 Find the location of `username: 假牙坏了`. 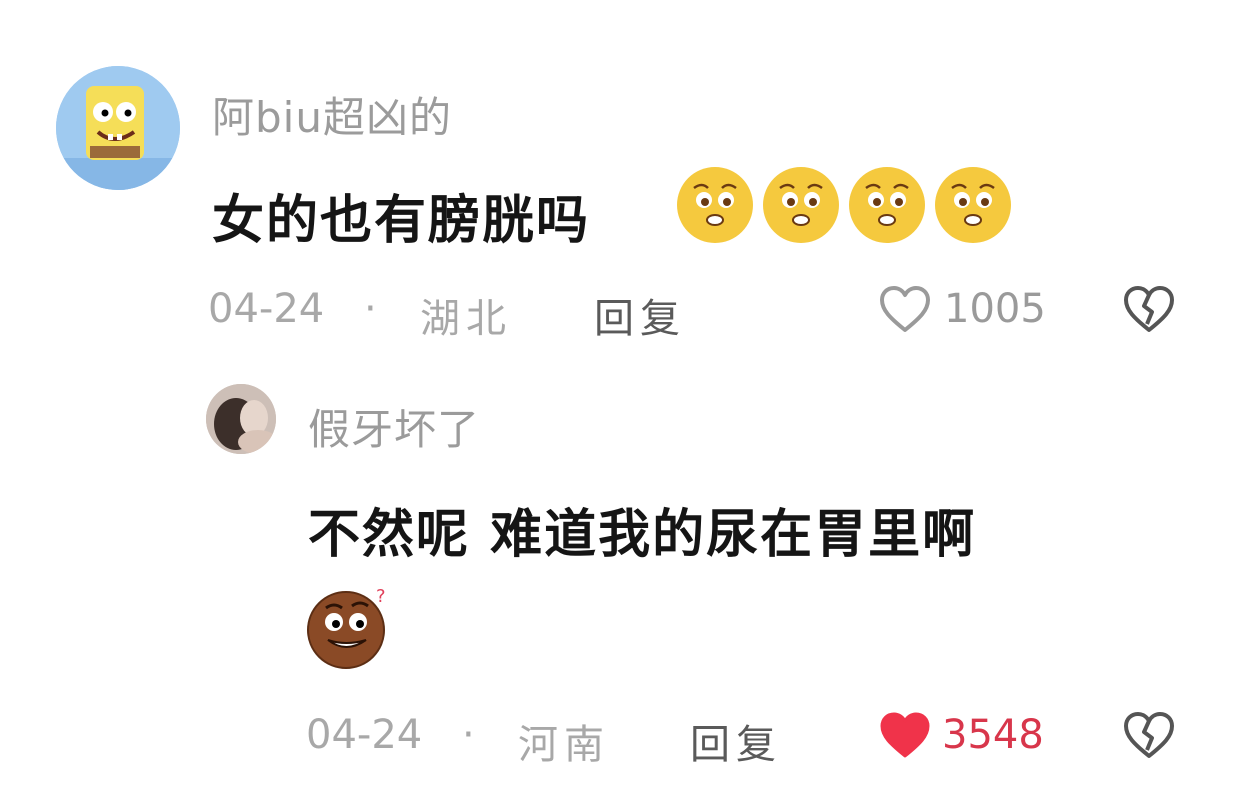

username: 假牙坏了 is located at coordinates (394, 426).